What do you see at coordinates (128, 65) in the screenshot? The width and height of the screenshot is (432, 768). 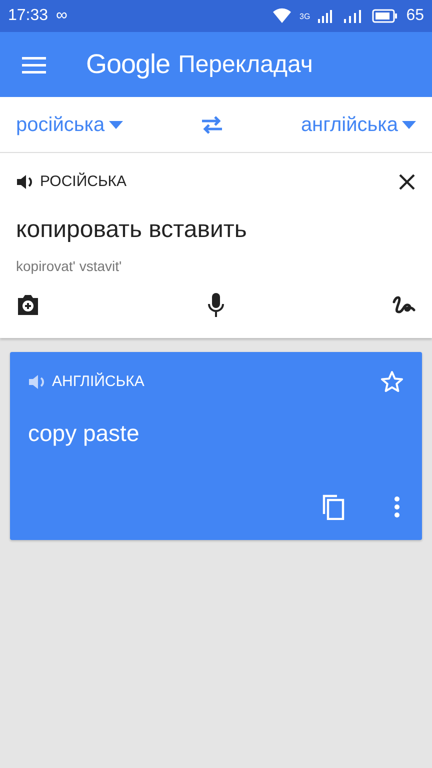 I see `brand-logo: Google` at bounding box center [128, 65].